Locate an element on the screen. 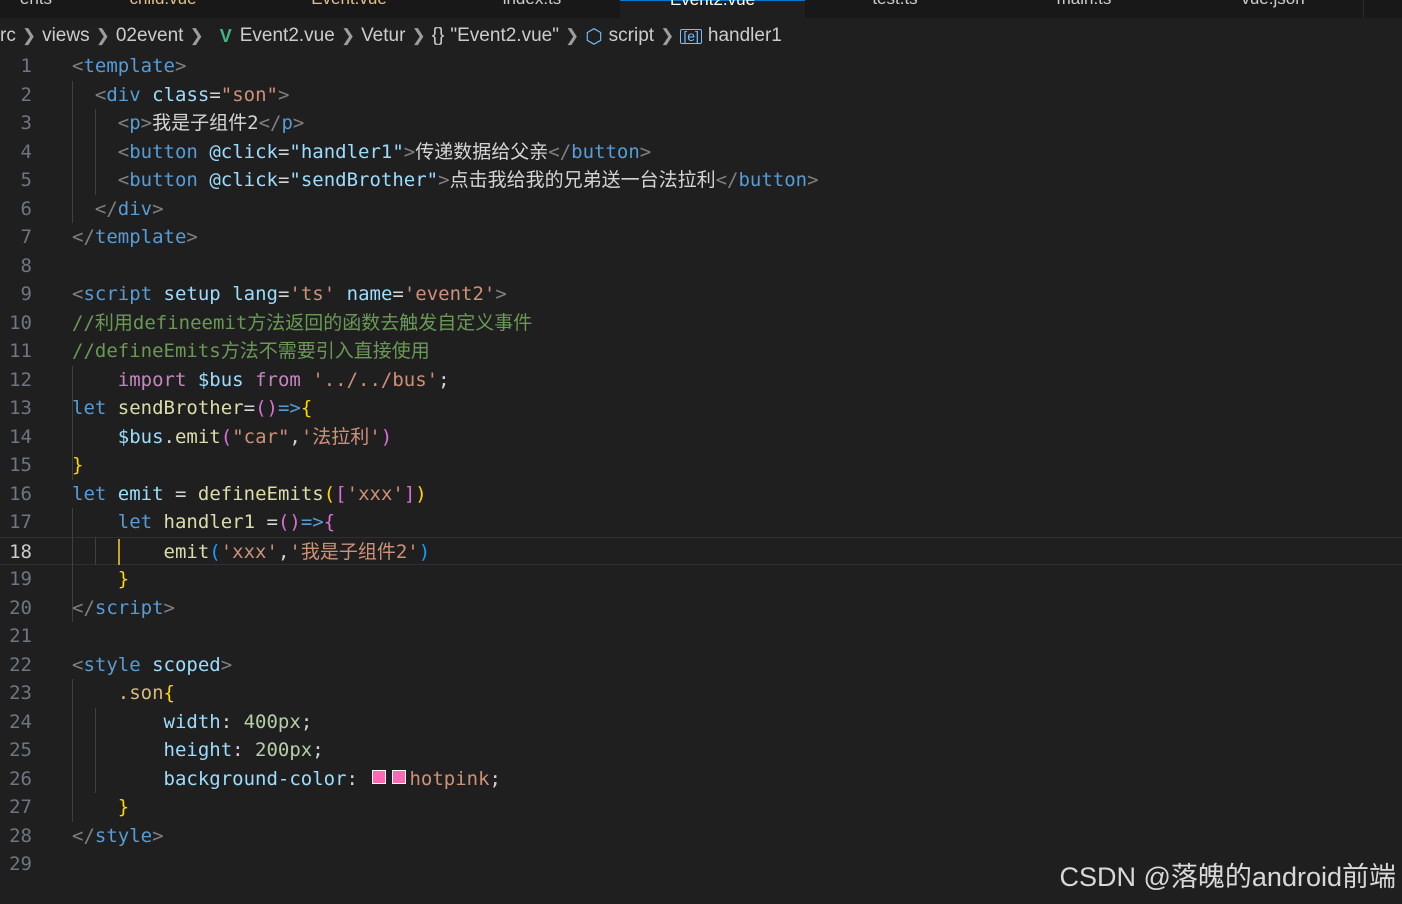 The height and width of the screenshot is (904, 1402). breadcrumb-item-script: ⬡ script is located at coordinates (619, 36).